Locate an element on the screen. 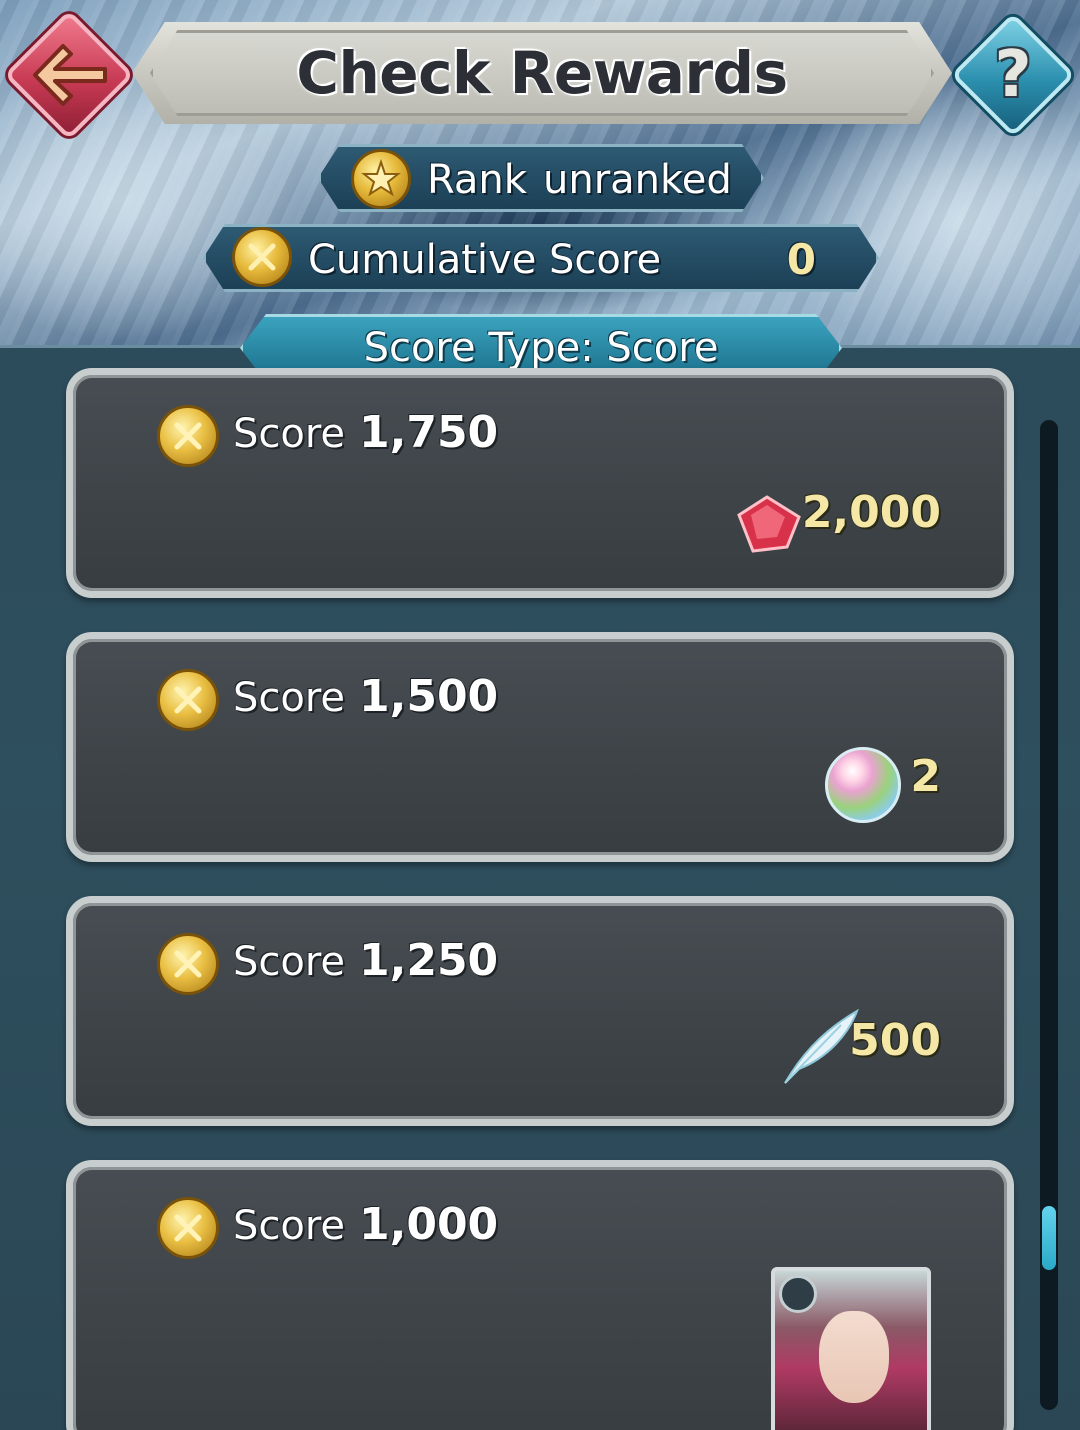  reward-card: Score 1,500 2 is located at coordinates (540, 747).